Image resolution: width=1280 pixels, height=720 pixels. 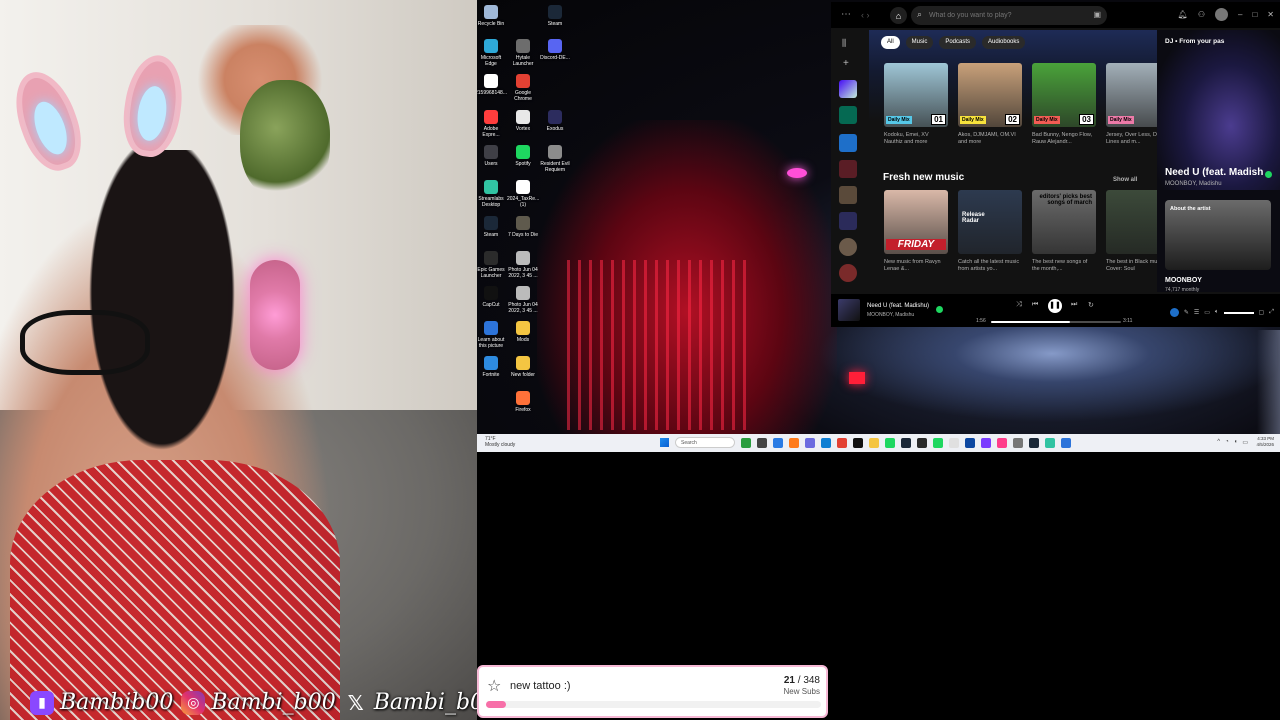 I want to click on minimize-icon: –, so click(x=1240, y=14).